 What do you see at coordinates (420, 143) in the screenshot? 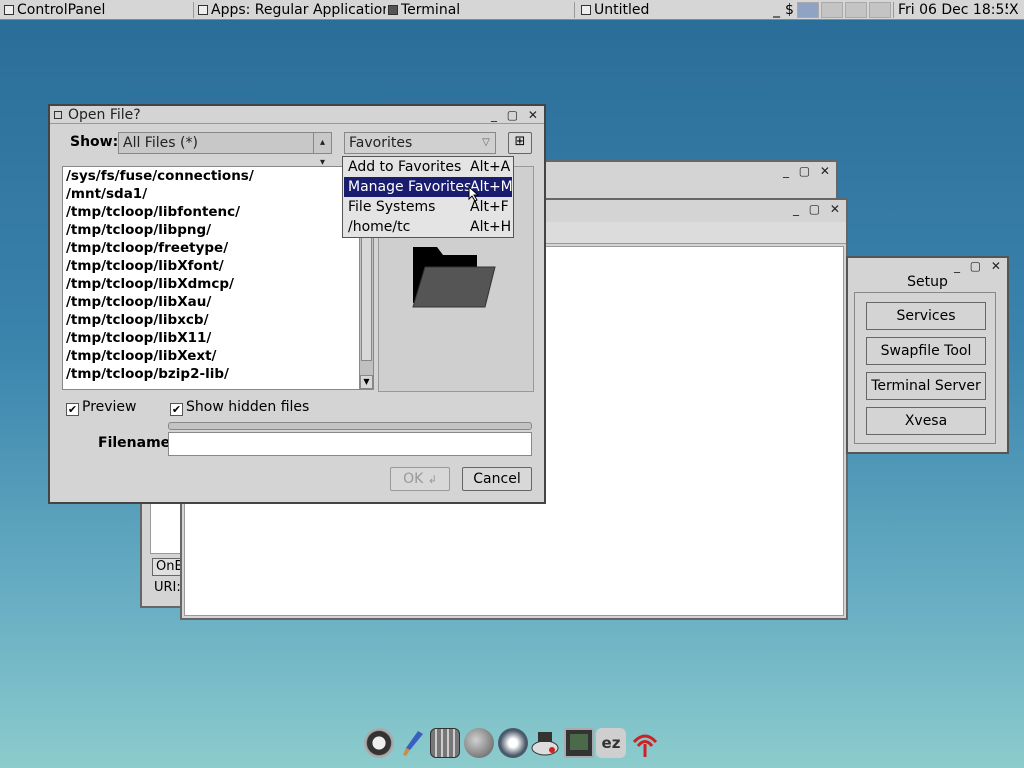
I see `favorites-button: Favorites ▽` at bounding box center [420, 143].